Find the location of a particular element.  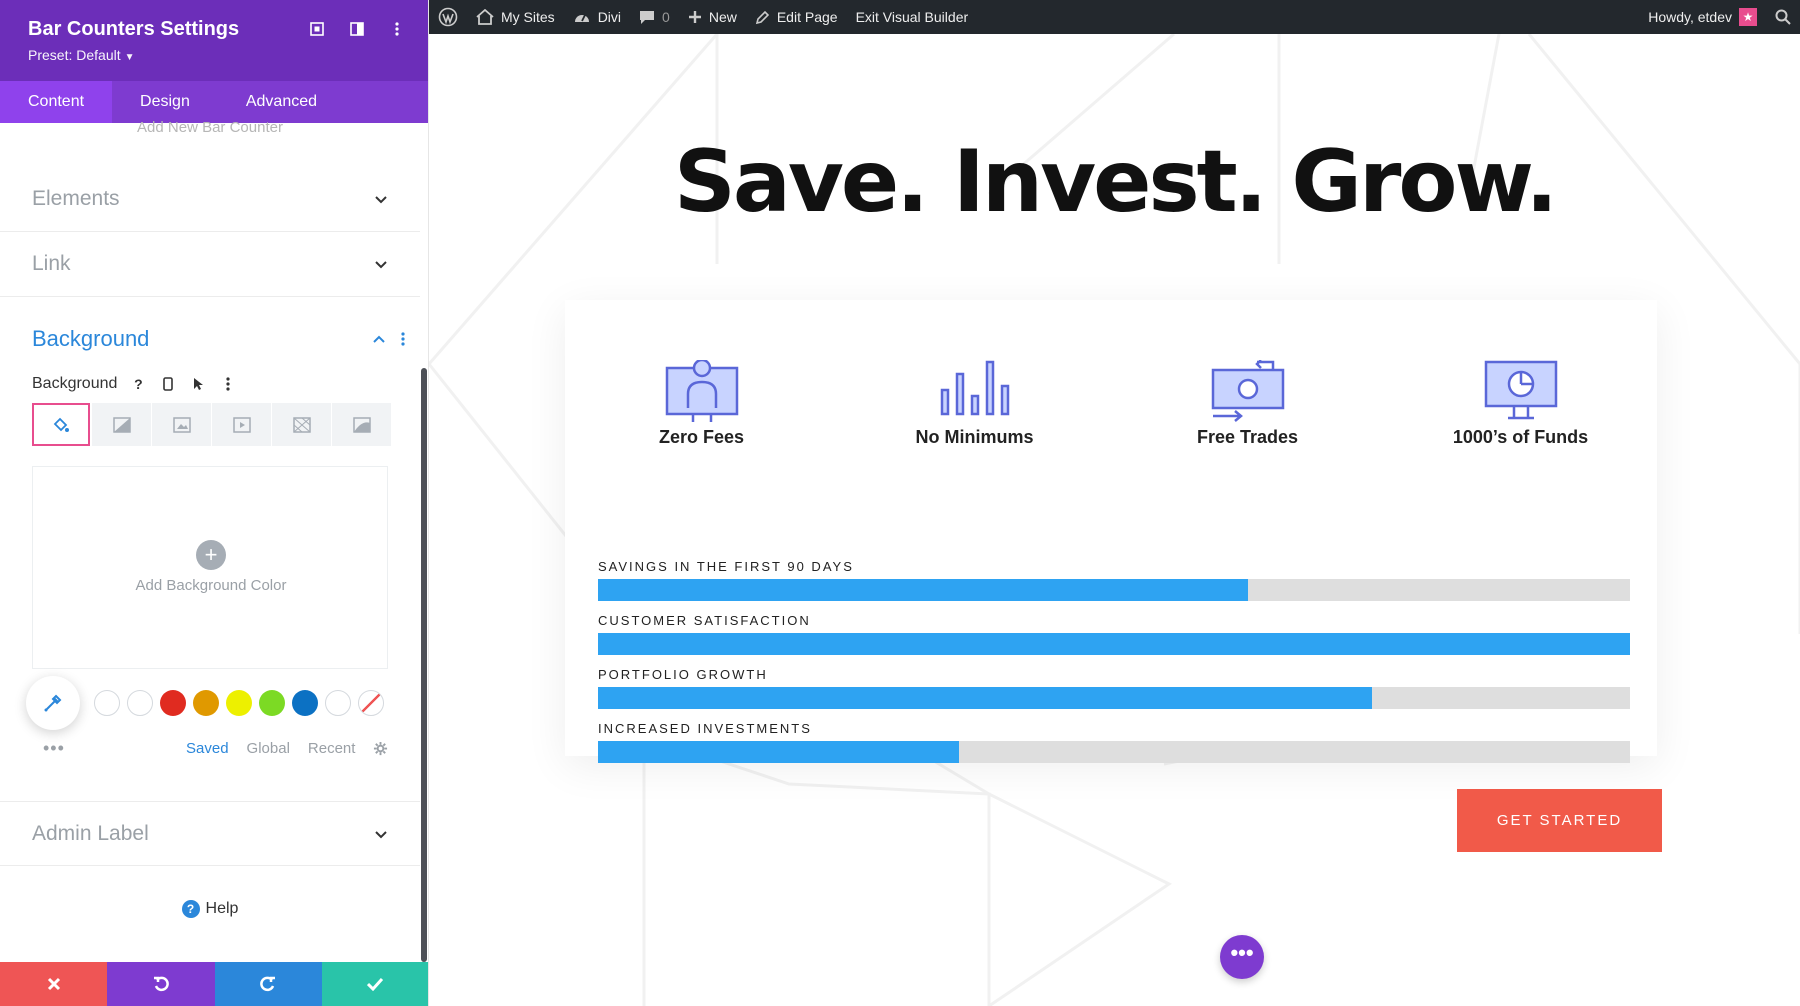

section-elements: Elements is located at coordinates (210, 199).